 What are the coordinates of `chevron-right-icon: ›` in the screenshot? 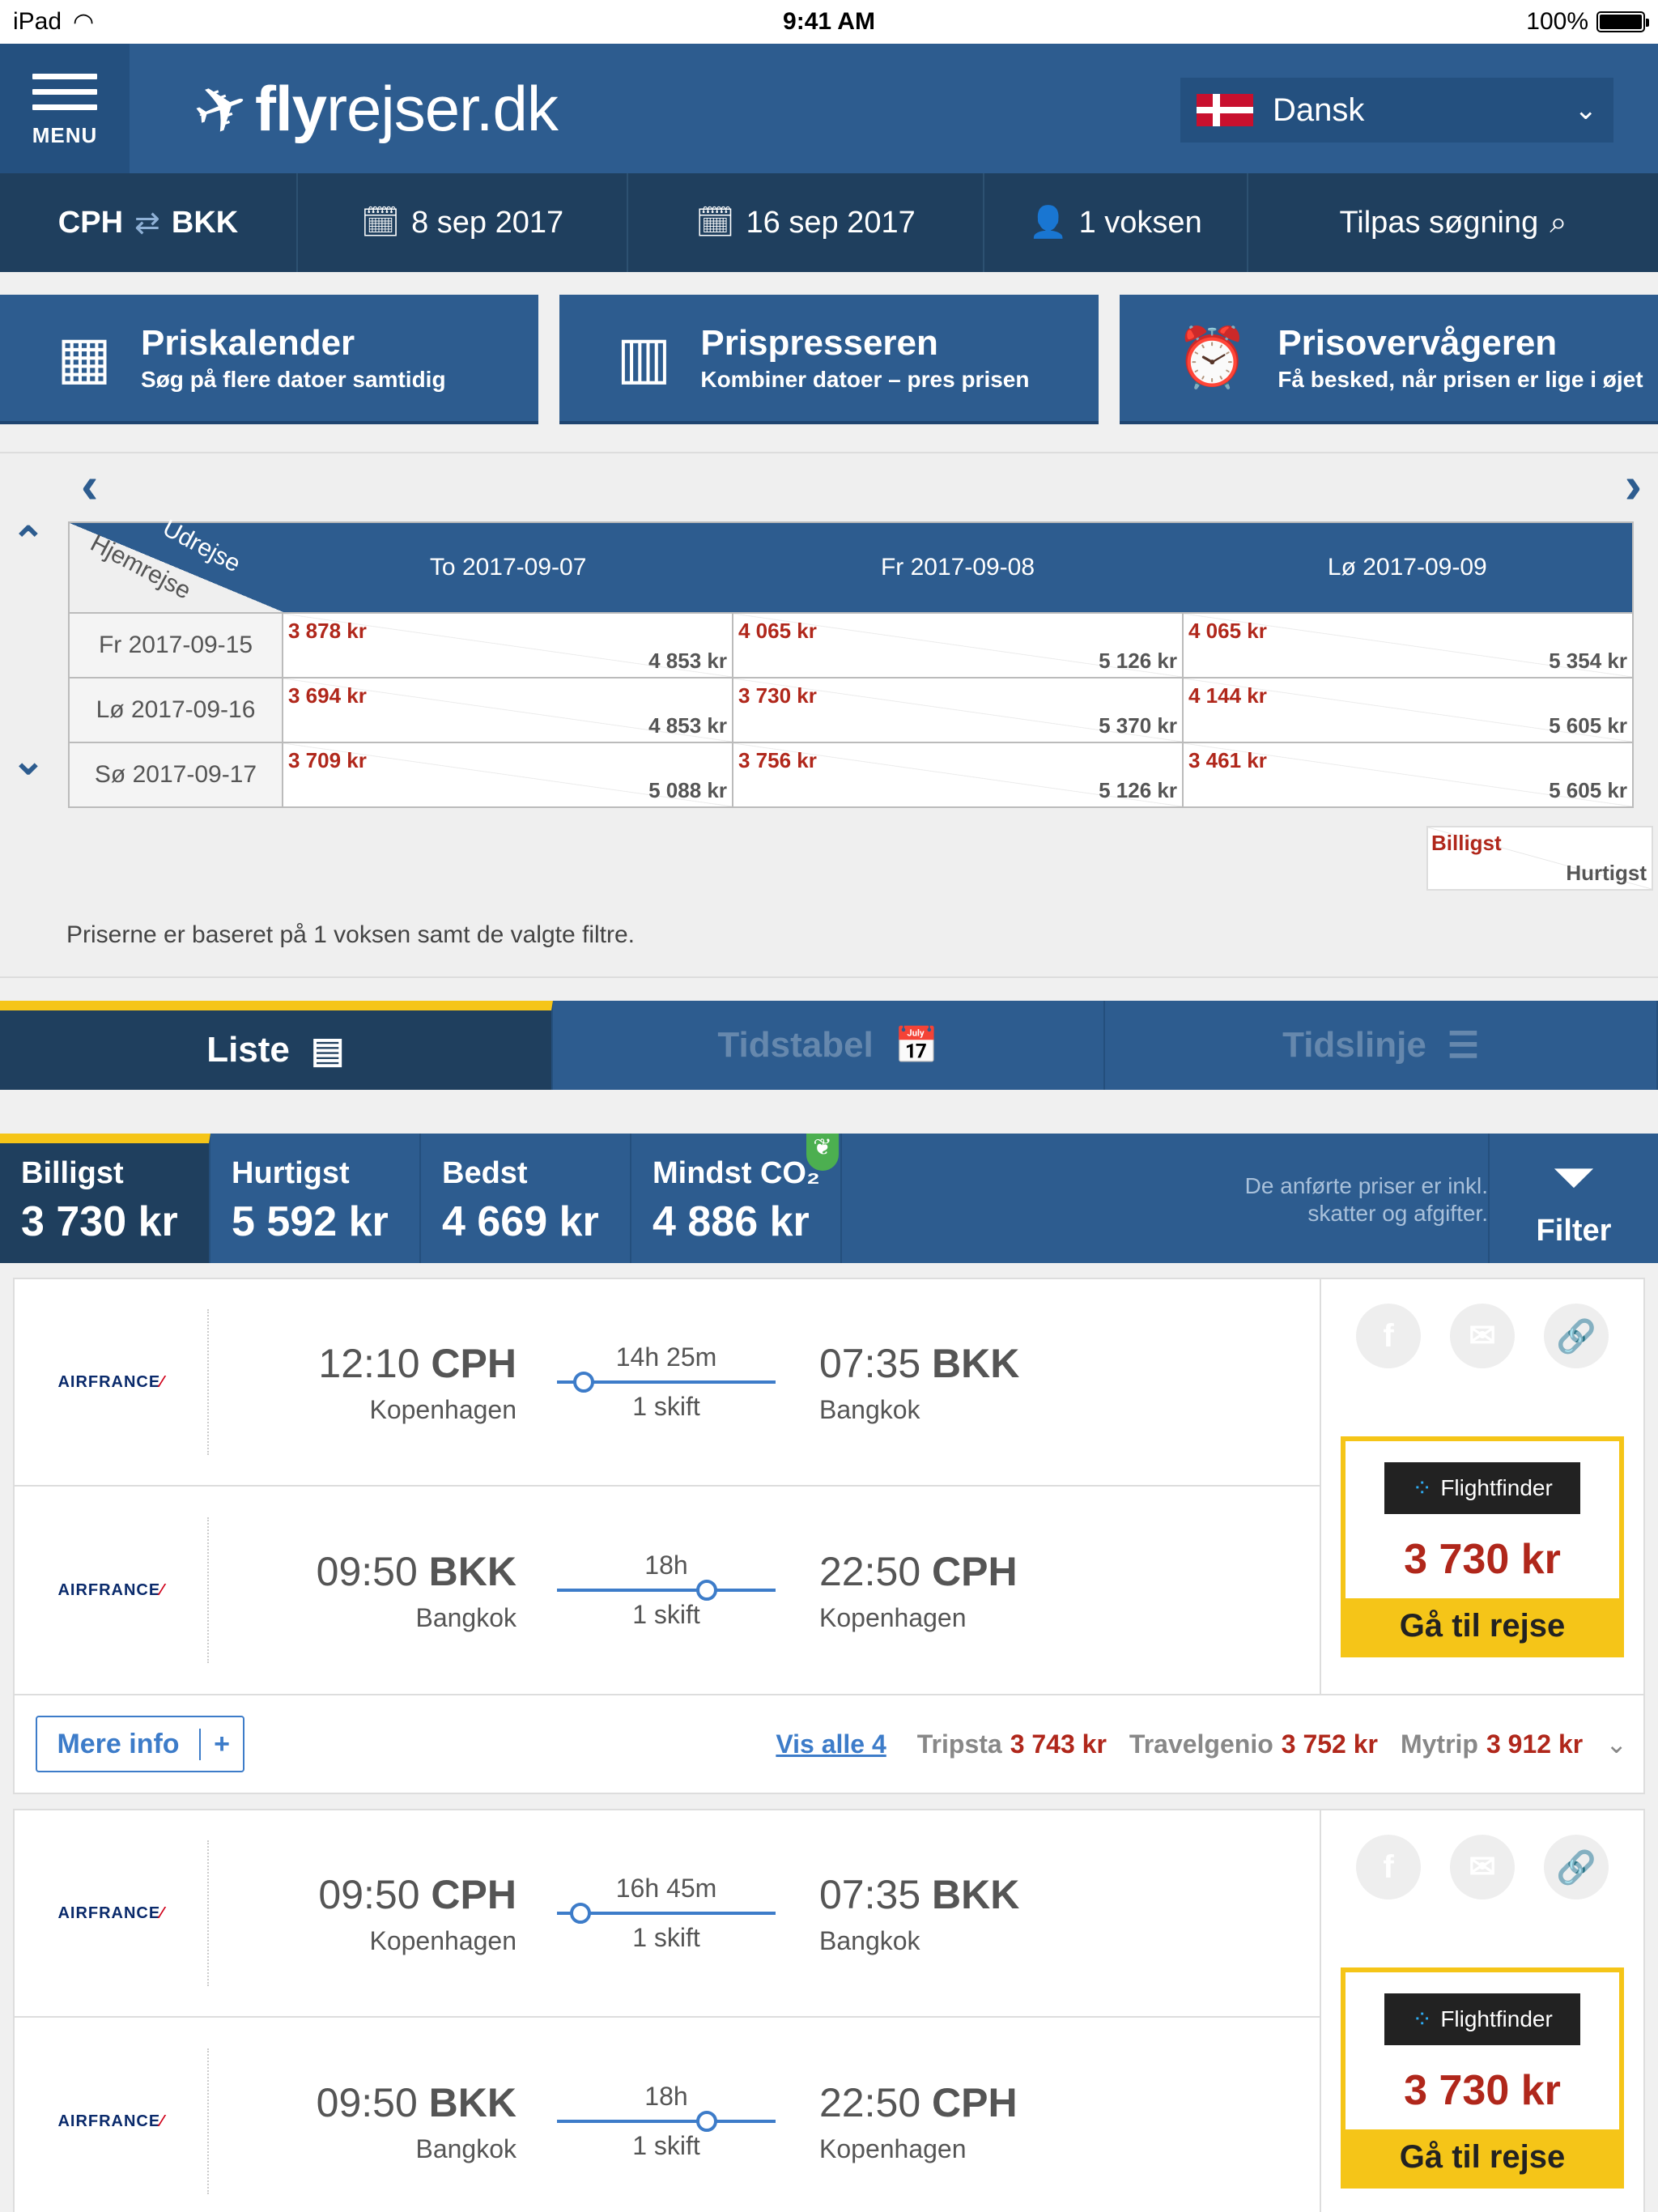 It's located at (1633, 485).